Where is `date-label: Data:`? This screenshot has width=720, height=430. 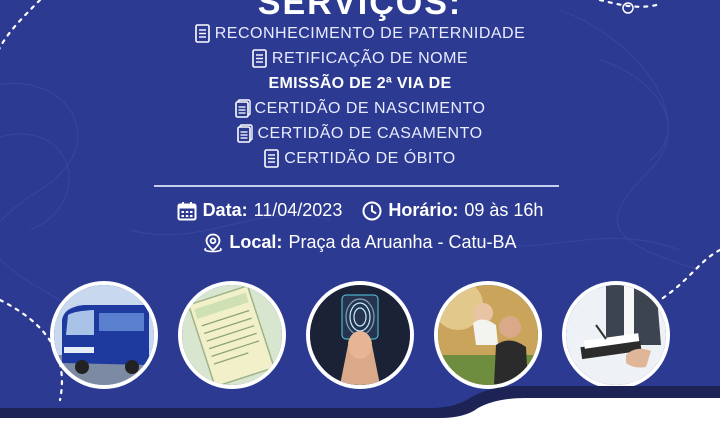
date-label: Data: is located at coordinates (225, 210).